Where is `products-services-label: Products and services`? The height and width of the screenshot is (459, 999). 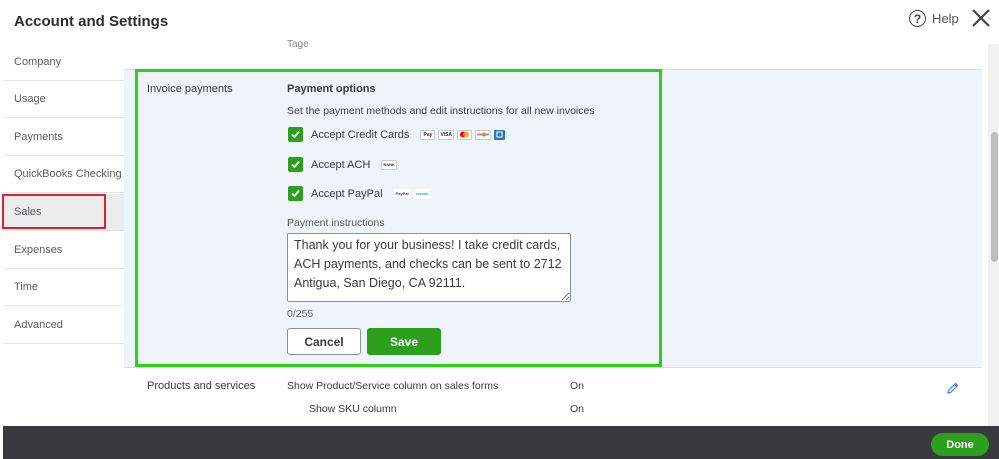
products-services-label: Products and services is located at coordinates (201, 386).